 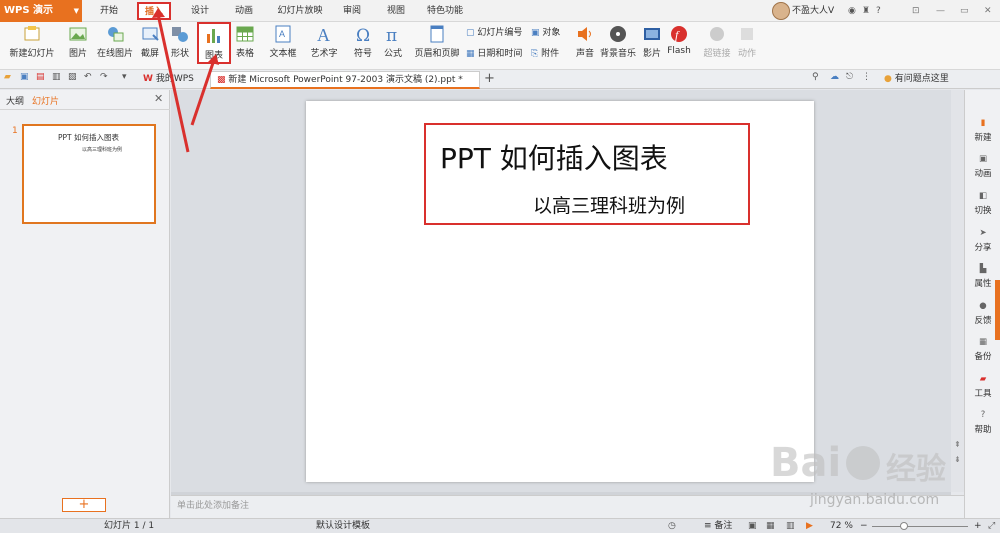 I want to click on chart-button: 图表, so click(x=214, y=43).